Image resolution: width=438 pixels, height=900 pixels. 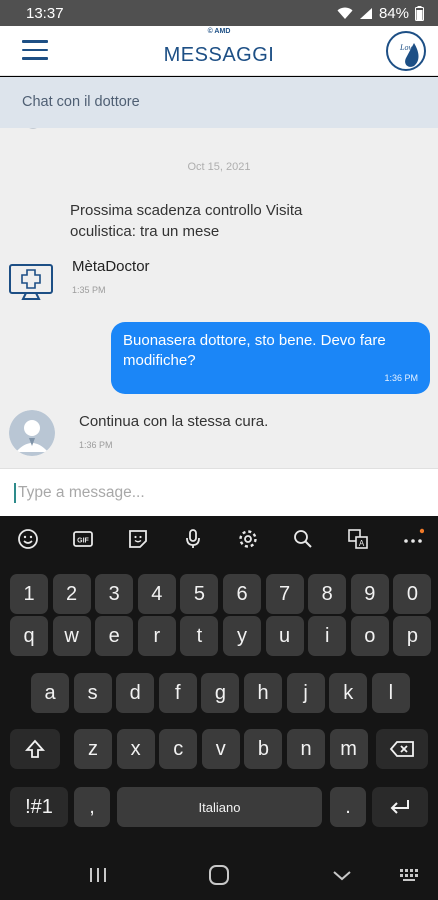 I want to click on key-a: a, so click(x=50, y=693).